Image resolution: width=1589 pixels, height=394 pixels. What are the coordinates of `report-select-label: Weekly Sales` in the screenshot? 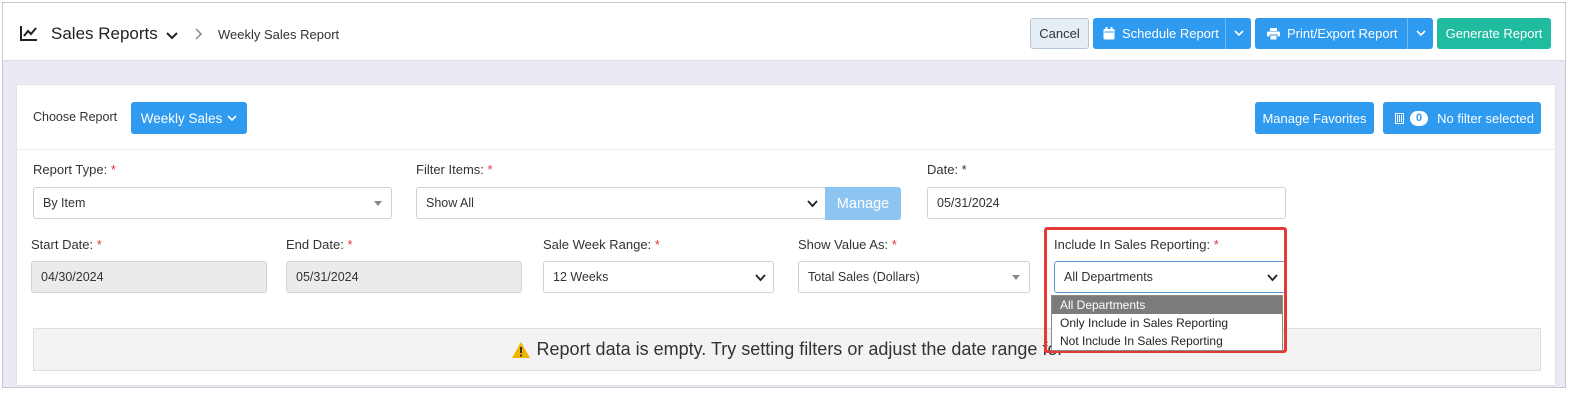 It's located at (181, 118).